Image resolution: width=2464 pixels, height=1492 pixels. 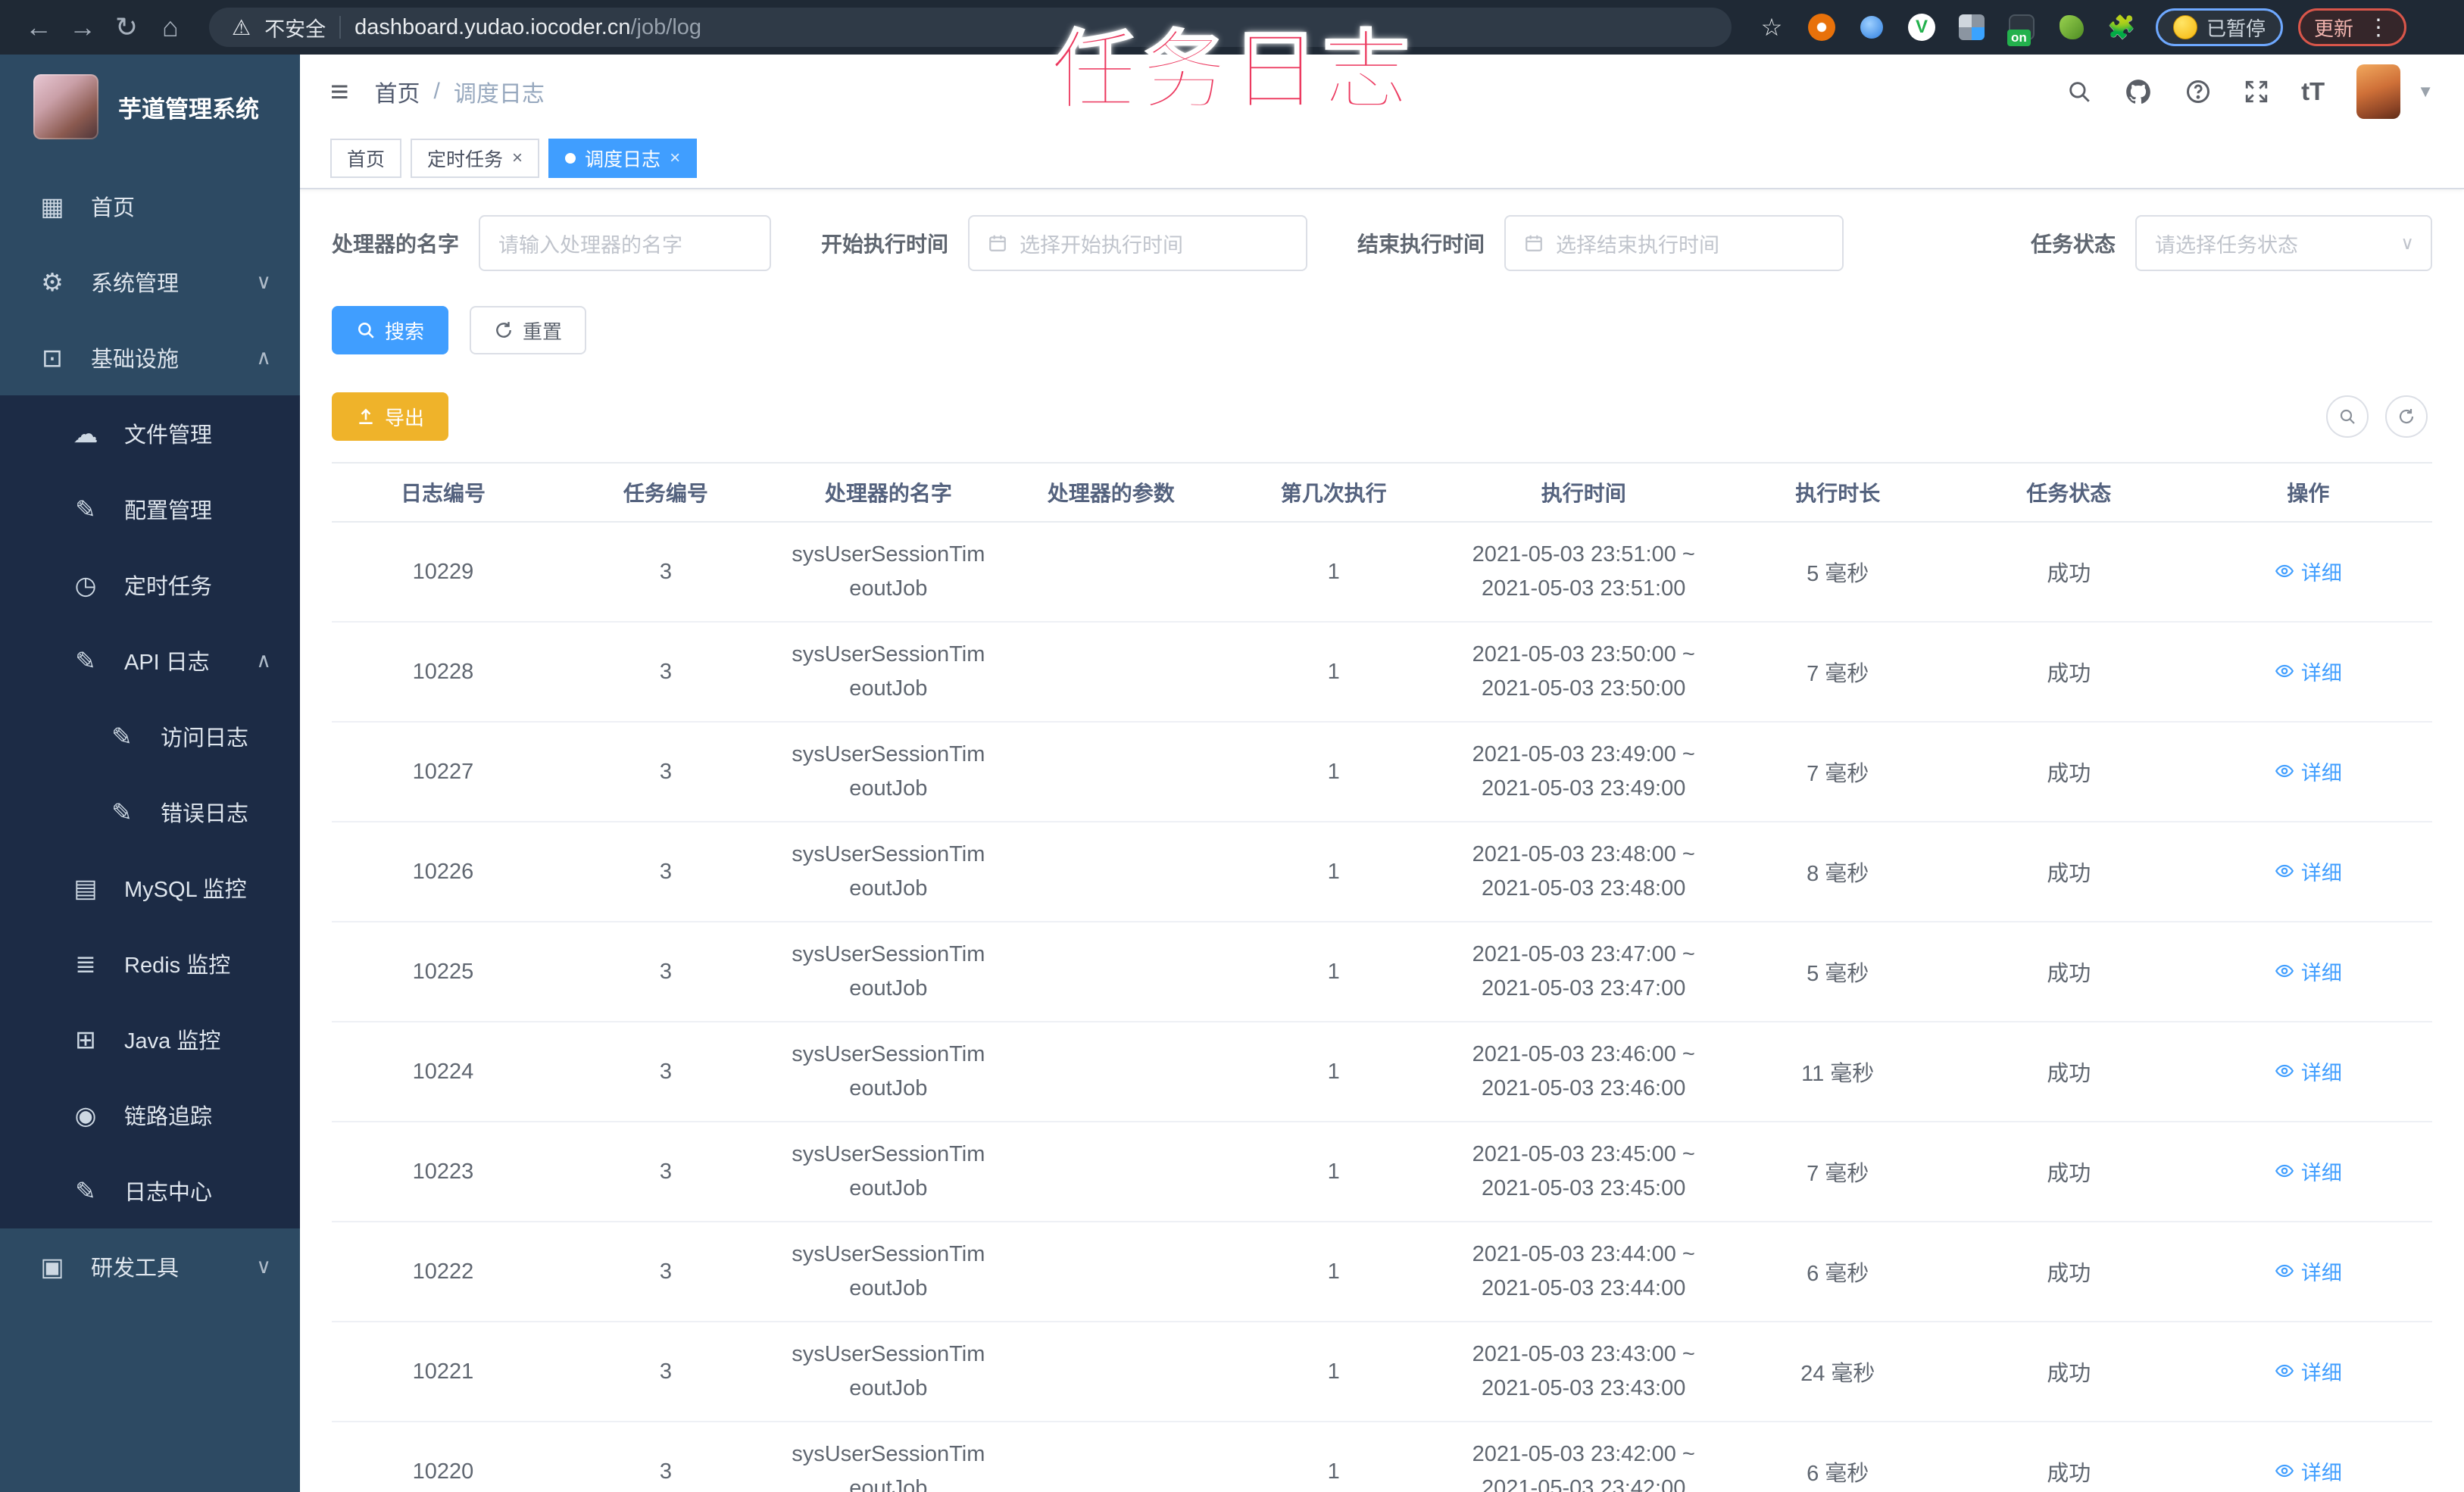 I want to click on document-edit-icon: ✎, so click(x=122, y=736).